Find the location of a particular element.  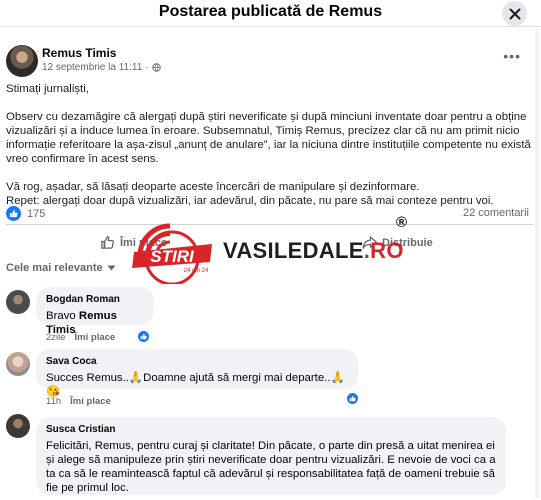

post-meta: 12 septembrie la 11:11 · is located at coordinates (101, 67).